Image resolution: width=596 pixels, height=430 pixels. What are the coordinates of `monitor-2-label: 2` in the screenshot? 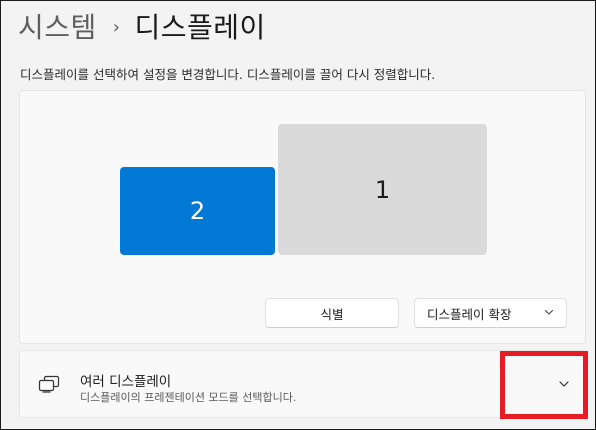 It's located at (197, 211).